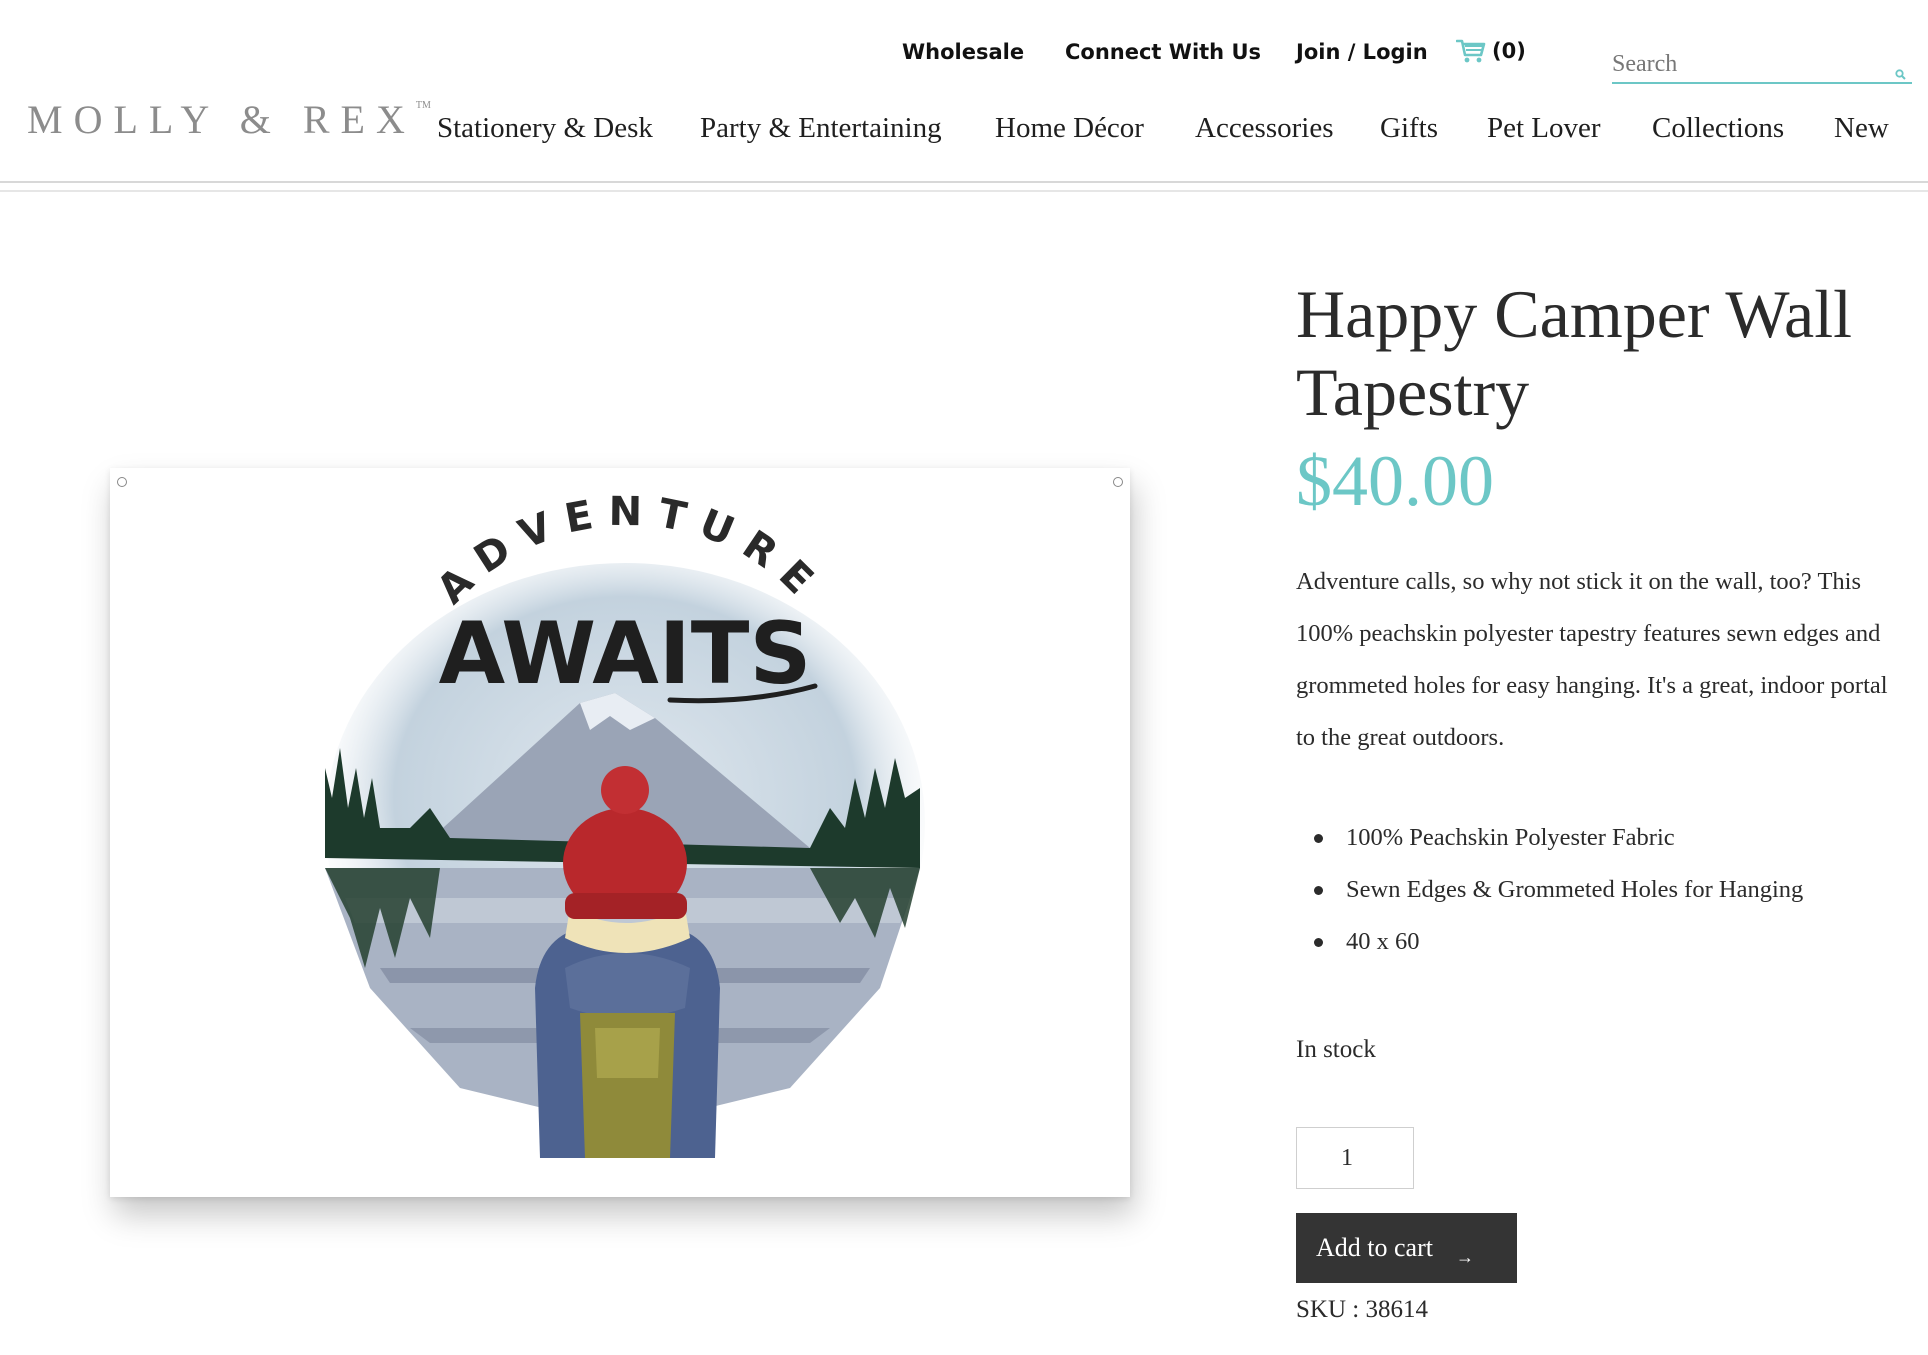 This screenshot has height=1355, width=1928. I want to click on nav-item-home-decor: Home Décor, so click(1069, 128).